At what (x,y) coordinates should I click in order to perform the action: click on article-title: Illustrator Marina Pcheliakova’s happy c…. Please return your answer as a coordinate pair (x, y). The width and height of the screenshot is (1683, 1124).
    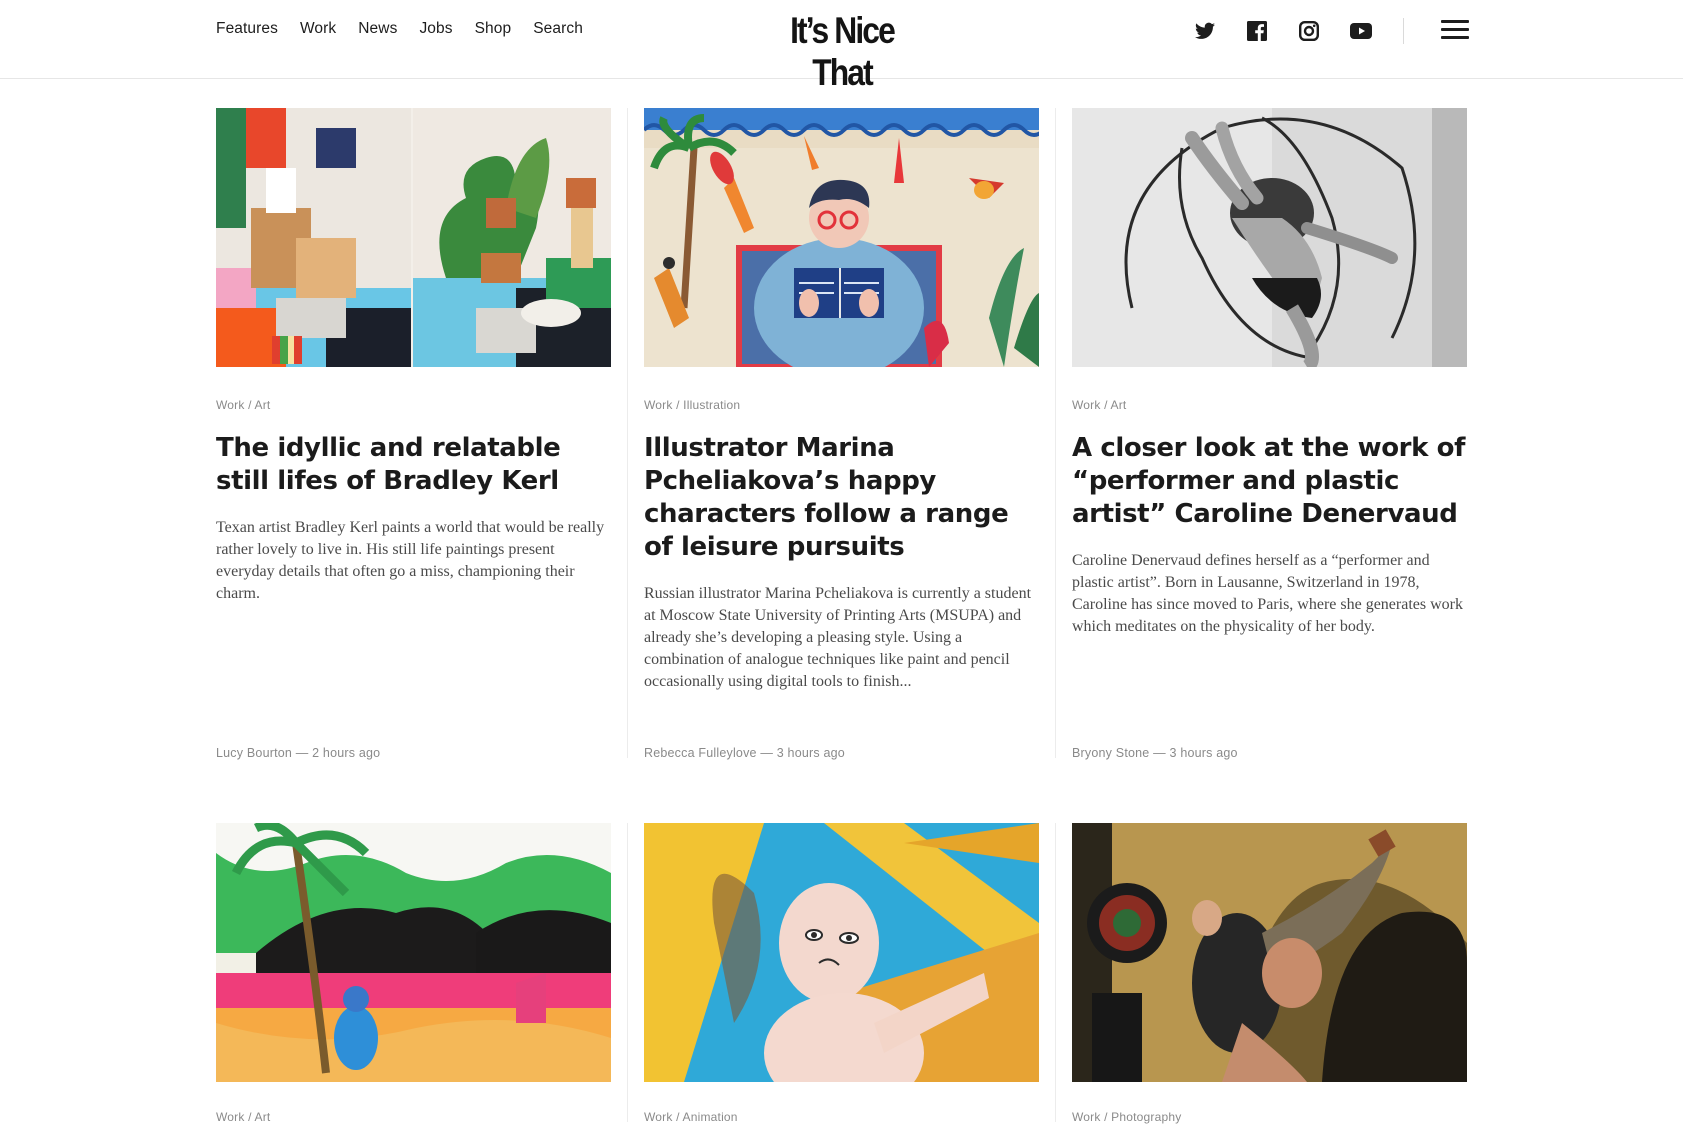
    Looking at the image, I should click on (841, 498).